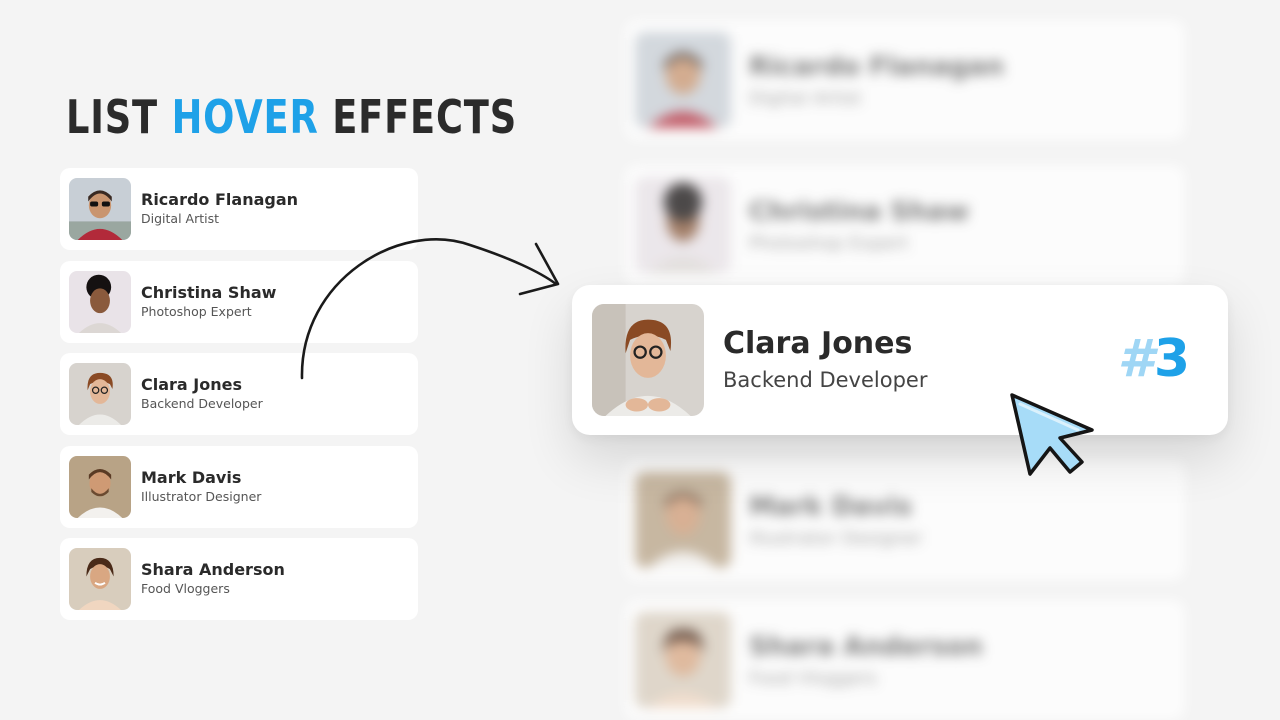  What do you see at coordinates (1171, 359) in the screenshot?
I see `rank-number: 3` at bounding box center [1171, 359].